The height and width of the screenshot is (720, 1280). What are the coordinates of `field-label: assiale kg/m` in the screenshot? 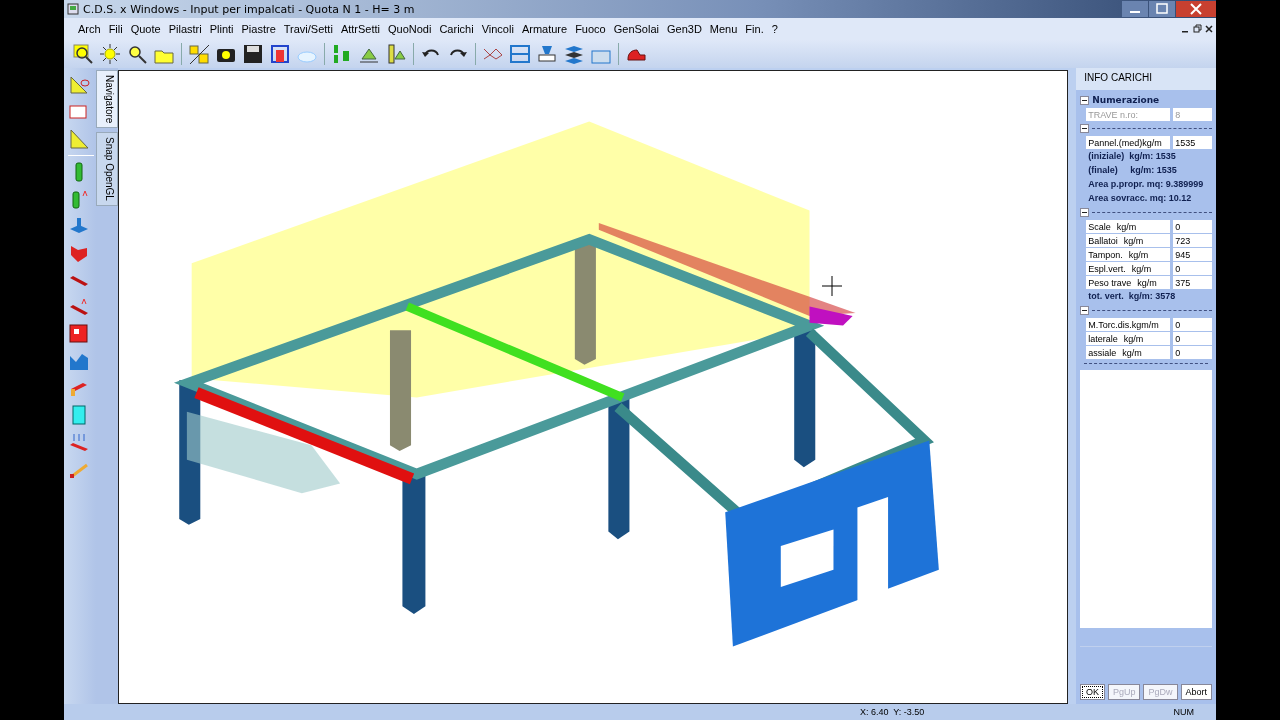 It's located at (1128, 352).